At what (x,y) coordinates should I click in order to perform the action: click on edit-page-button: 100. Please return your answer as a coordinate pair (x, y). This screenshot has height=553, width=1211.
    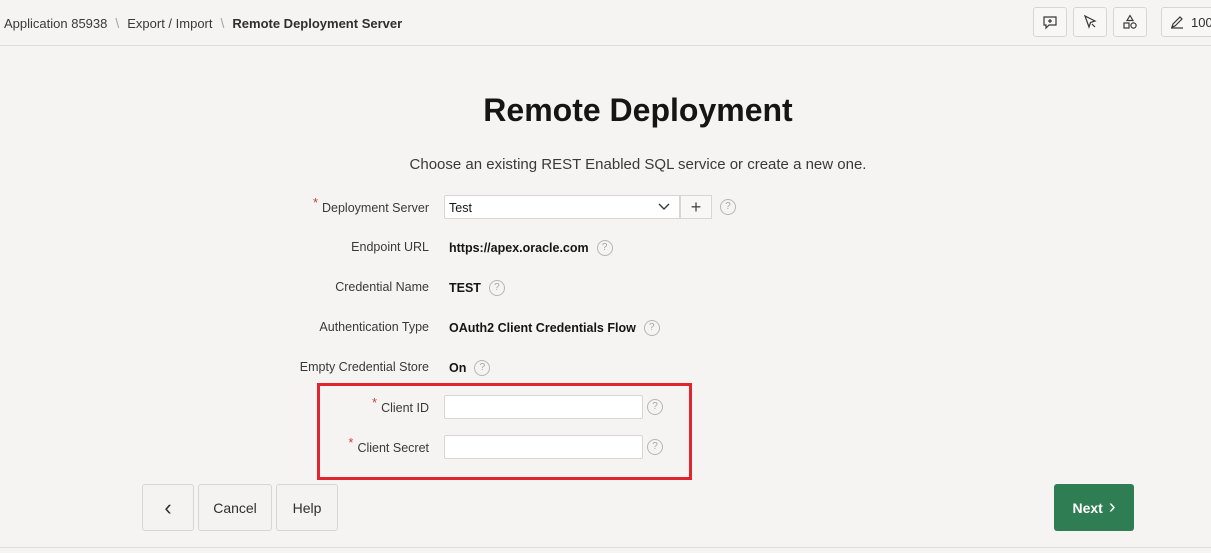
    Looking at the image, I should click on (1186, 22).